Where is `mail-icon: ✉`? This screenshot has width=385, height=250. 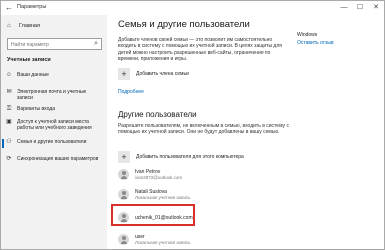
mail-icon: ✉ is located at coordinates (9, 92).